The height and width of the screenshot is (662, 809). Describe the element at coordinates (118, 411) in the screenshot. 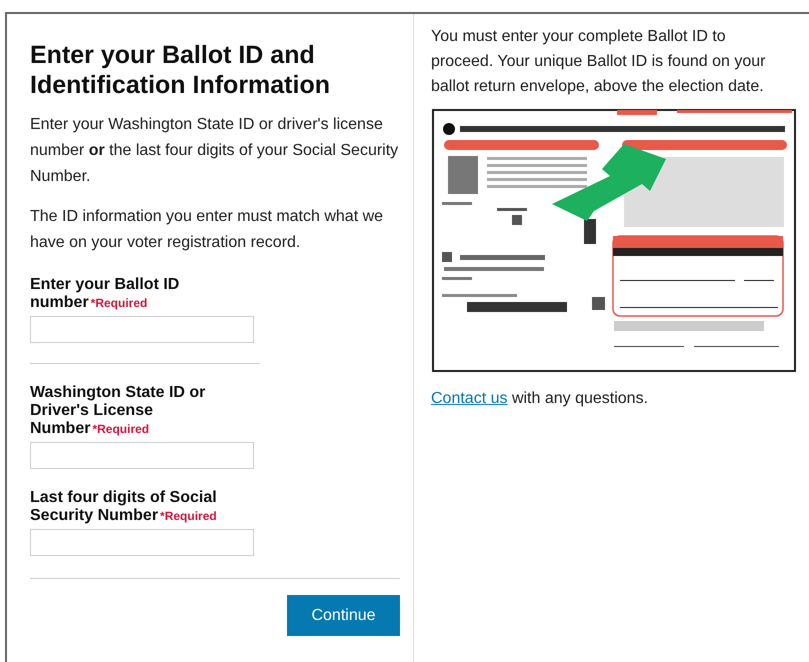

I see `field-label: Washington State ID or Driver's License Number*Required` at that location.